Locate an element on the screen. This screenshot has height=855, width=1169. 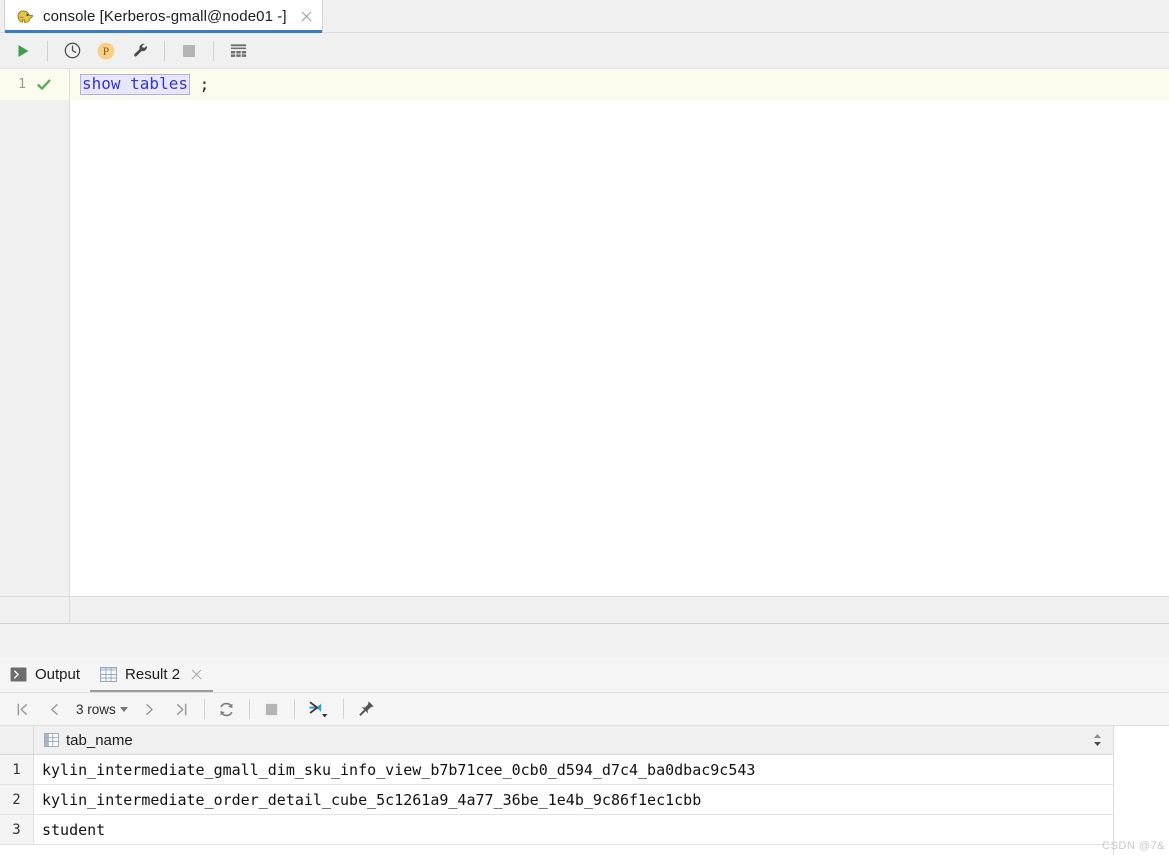
tab-output: Output is located at coordinates (45, 674).